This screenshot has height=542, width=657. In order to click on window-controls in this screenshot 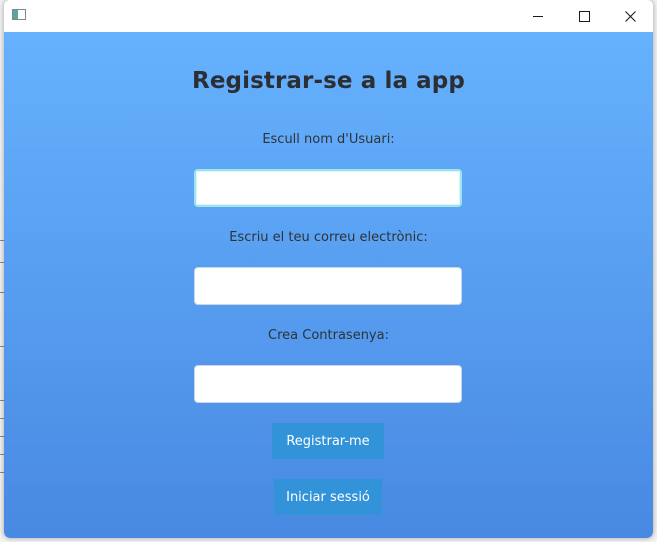, I will do `click(584, 16)`.